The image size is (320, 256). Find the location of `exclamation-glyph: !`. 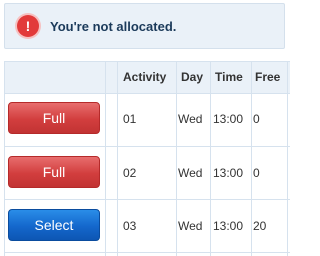

exclamation-glyph: ! is located at coordinates (28, 26).